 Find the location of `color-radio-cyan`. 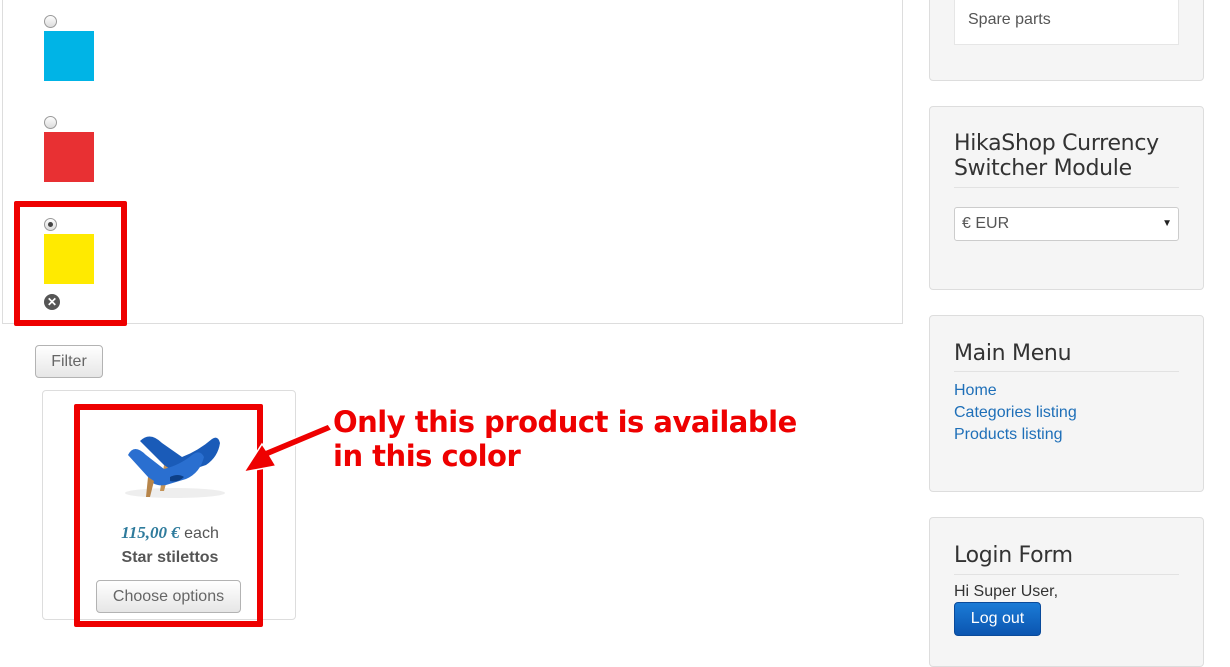

color-radio-cyan is located at coordinates (50, 21).